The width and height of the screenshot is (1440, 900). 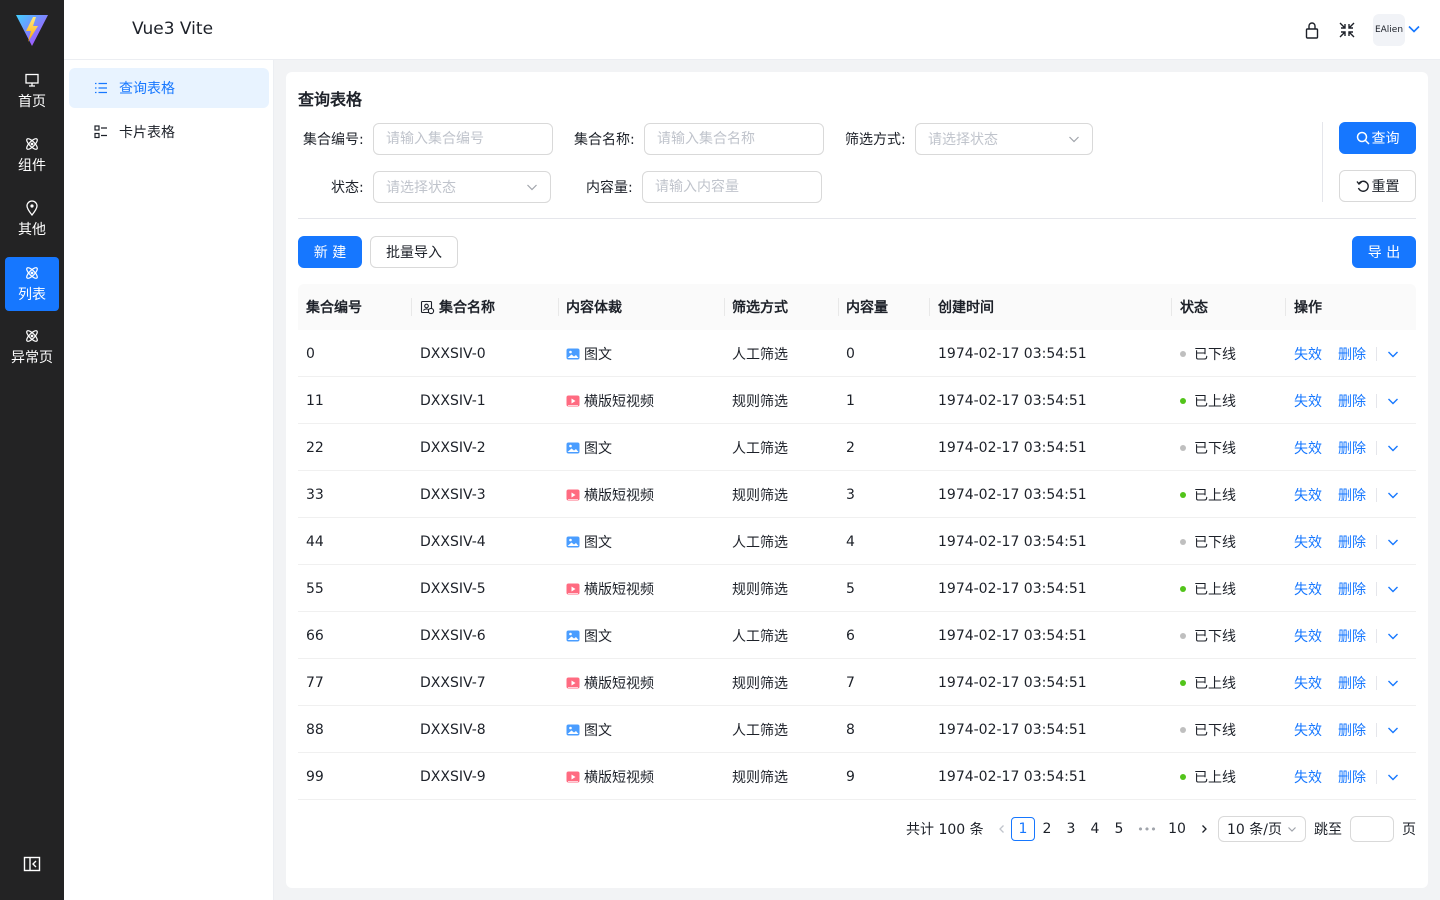 What do you see at coordinates (963, 140) in the screenshot?
I see `select-placeholder: 请选择状态` at bounding box center [963, 140].